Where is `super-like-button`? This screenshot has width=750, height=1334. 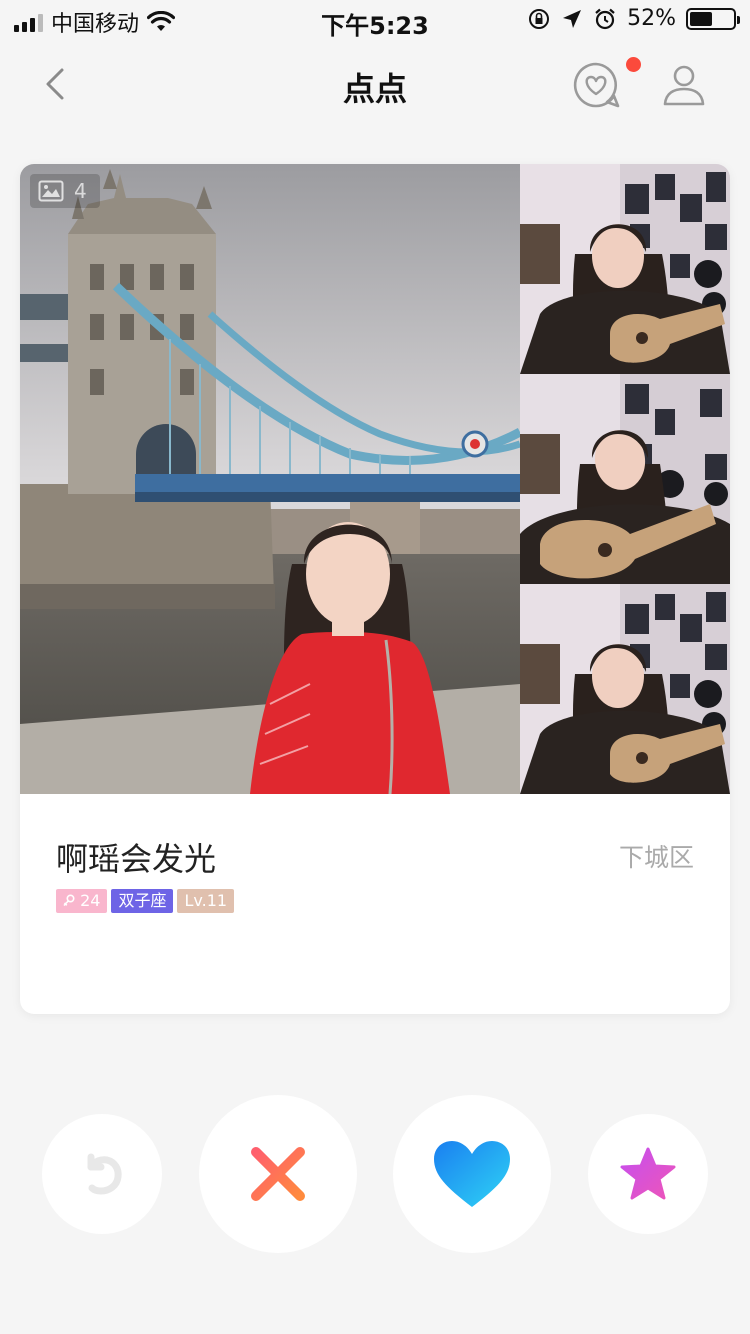 super-like-button is located at coordinates (648, 1174).